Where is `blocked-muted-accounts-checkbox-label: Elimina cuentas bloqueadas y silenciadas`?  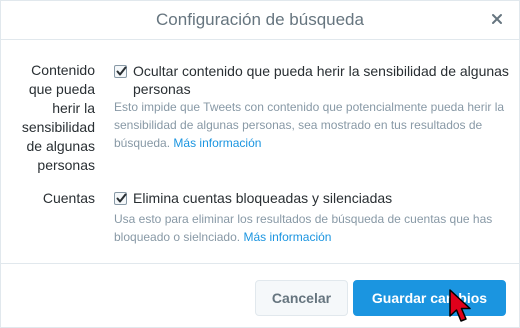
blocked-muted-accounts-checkbox-label: Elimina cuentas bloqueadas y silenciadas is located at coordinates (263, 198).